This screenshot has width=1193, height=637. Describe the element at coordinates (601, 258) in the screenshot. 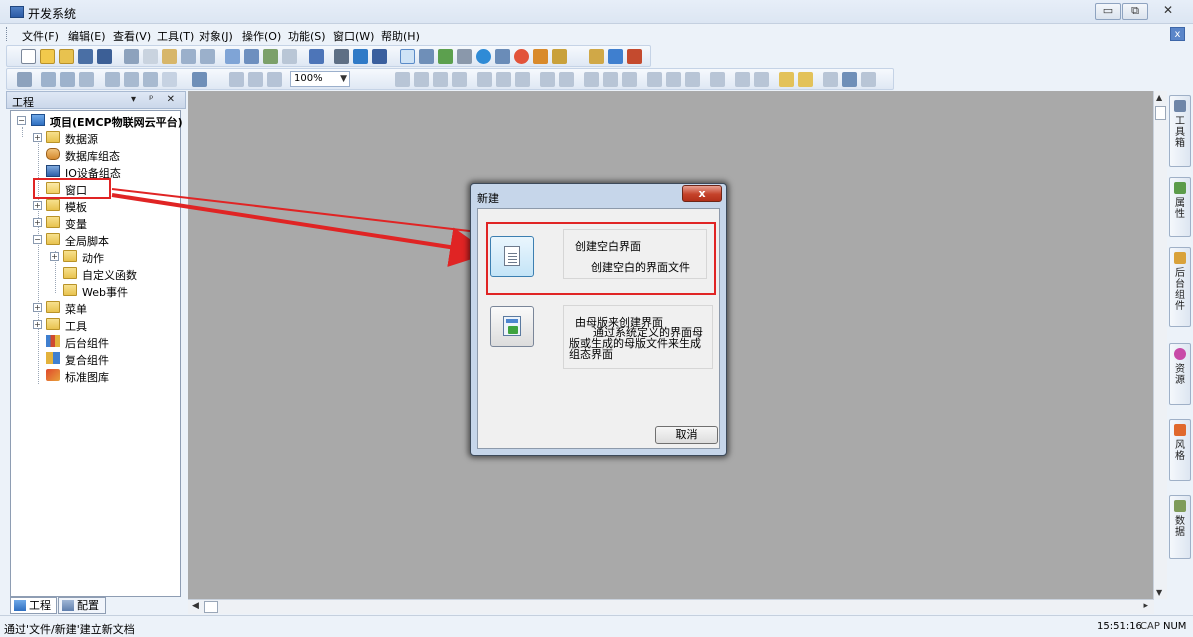

I see `blank-option-highlight` at that location.